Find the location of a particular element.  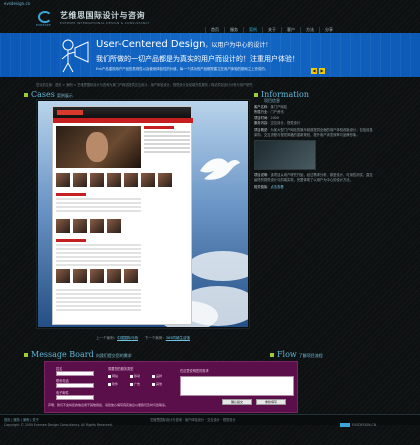

message-textarea is located at coordinates (237, 386).